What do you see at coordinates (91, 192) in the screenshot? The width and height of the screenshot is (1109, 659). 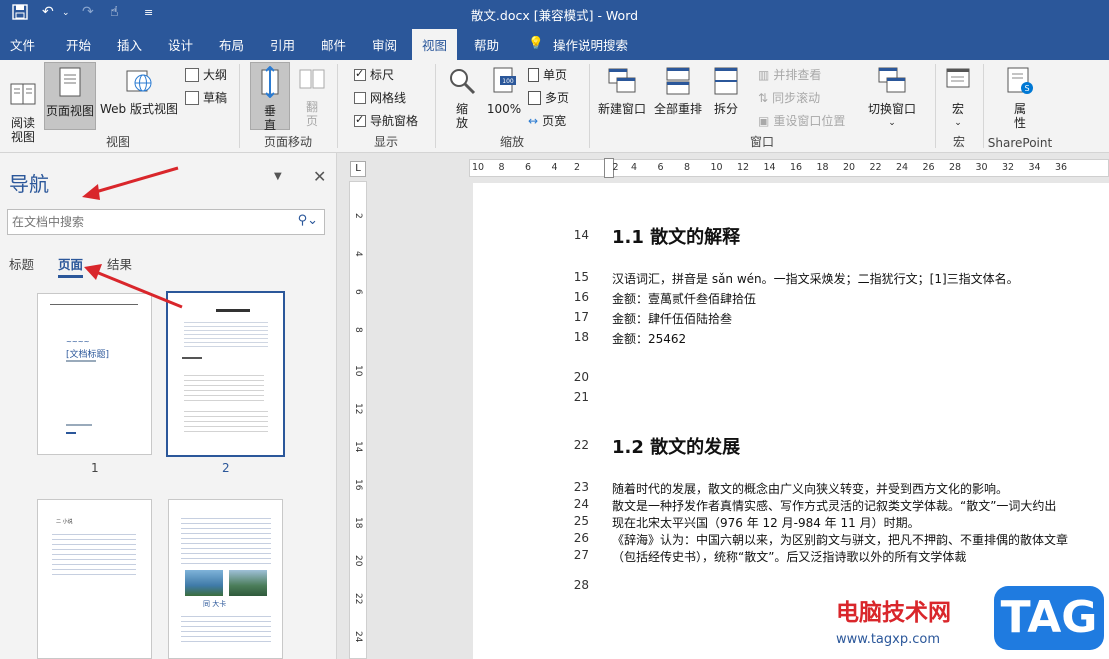 I see `arrow-head` at bounding box center [91, 192].